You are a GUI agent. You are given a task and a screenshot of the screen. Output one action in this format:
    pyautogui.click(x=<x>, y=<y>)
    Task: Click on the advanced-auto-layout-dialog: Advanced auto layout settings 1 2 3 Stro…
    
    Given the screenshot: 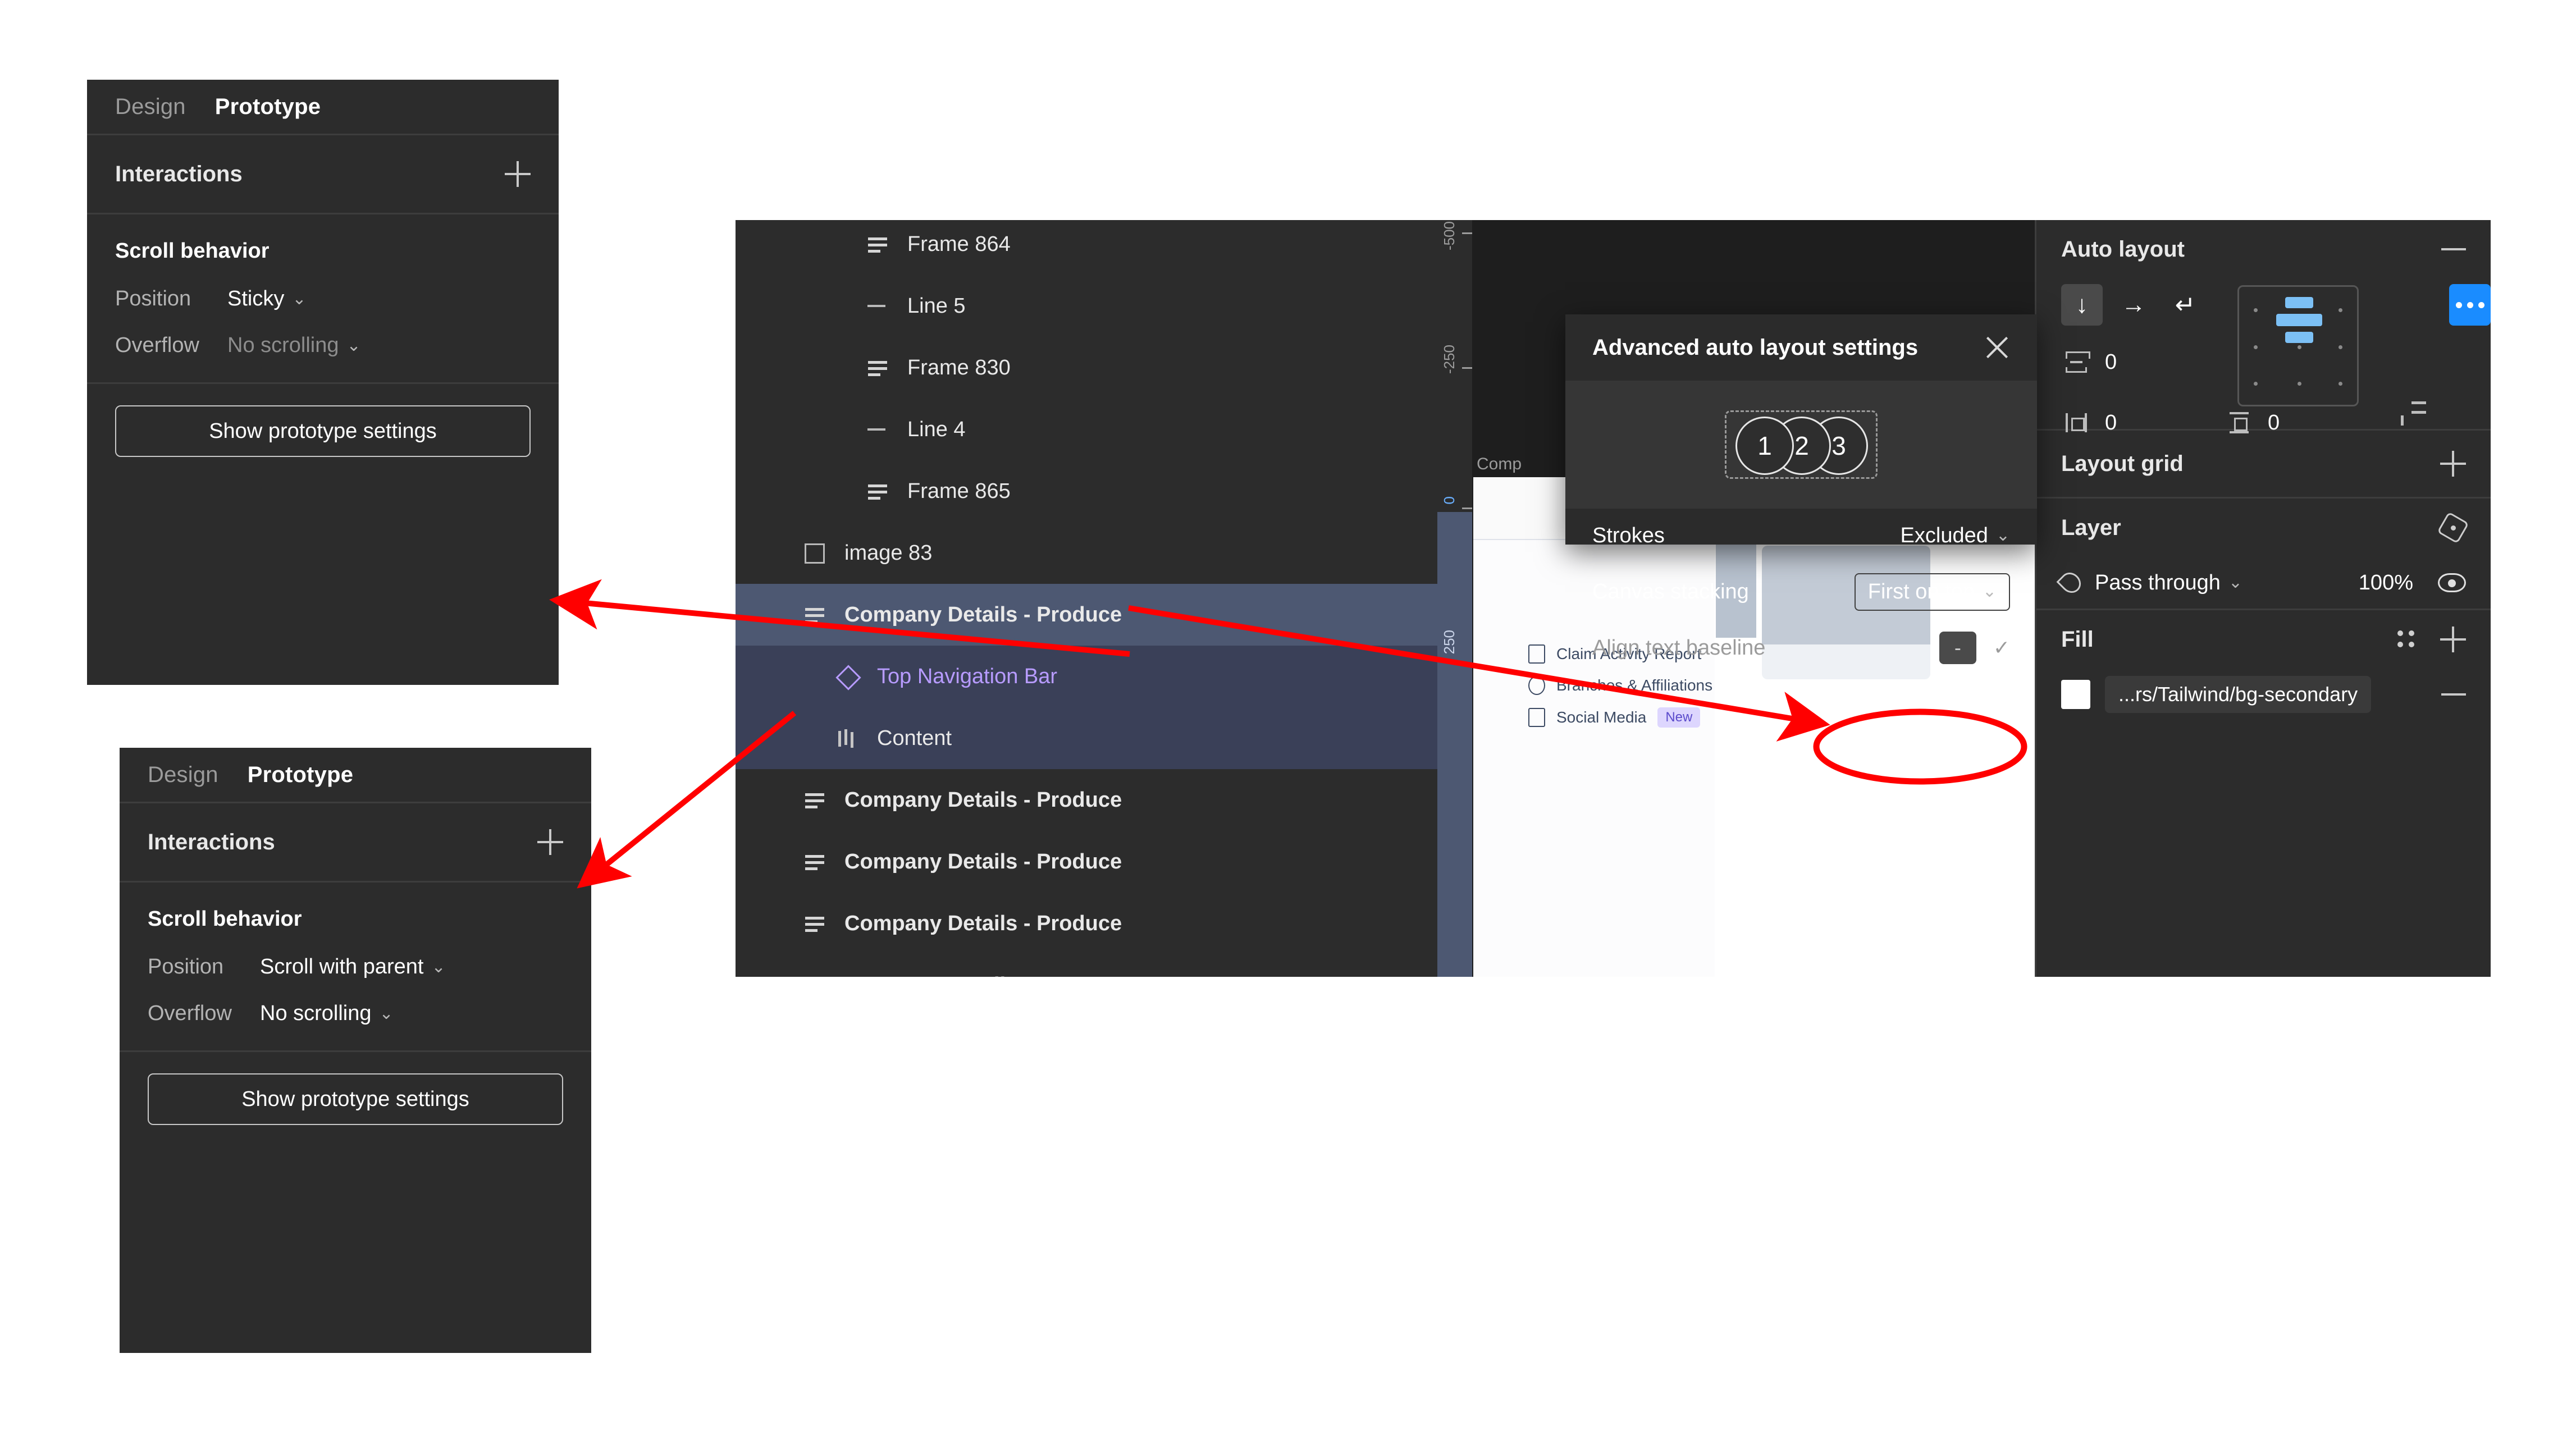 What is the action you would take?
    pyautogui.click(x=1801, y=489)
    